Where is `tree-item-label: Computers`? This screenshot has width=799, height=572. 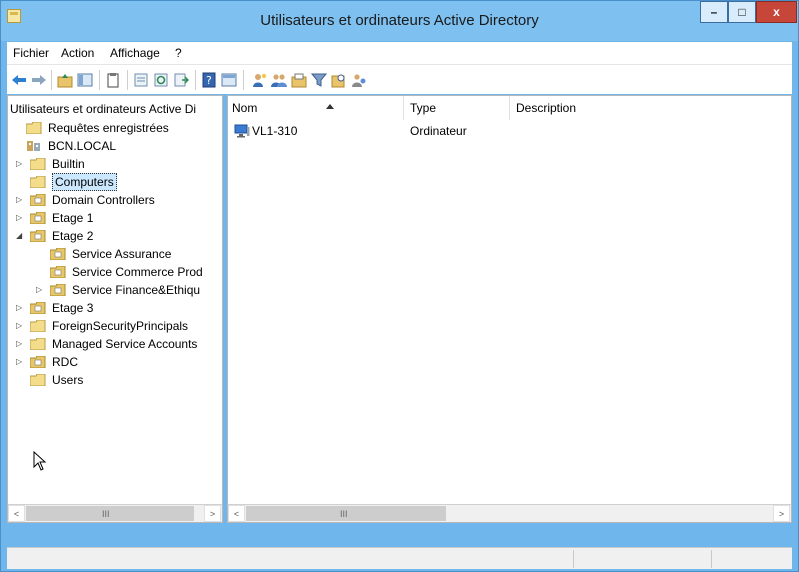 tree-item-label: Computers is located at coordinates (84, 182).